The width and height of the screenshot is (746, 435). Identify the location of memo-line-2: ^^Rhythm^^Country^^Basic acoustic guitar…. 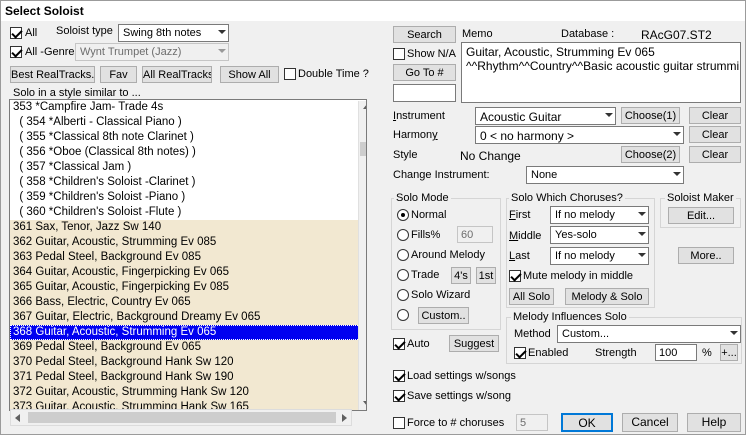
(603, 66).